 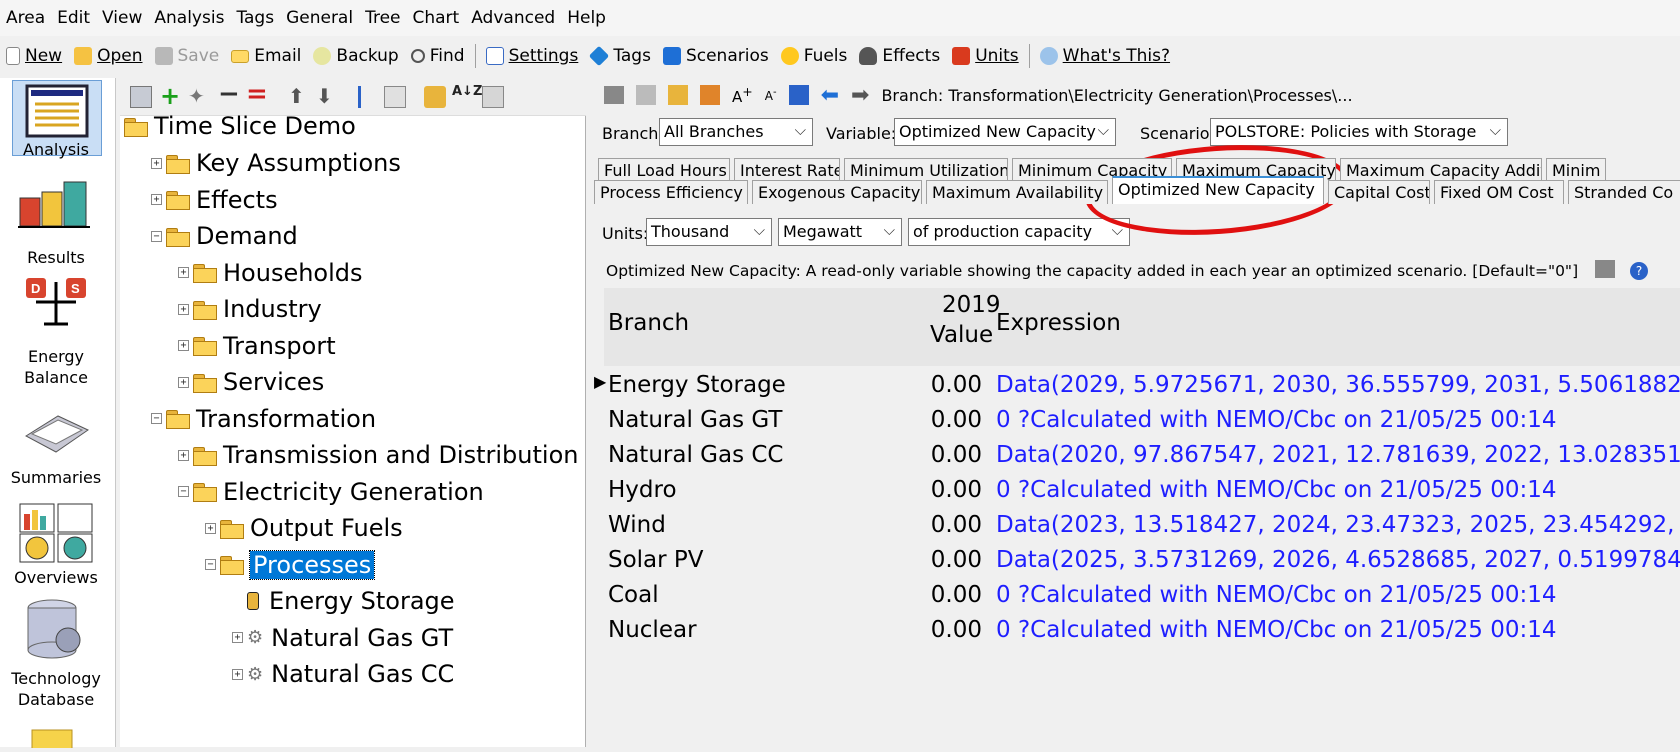 I want to click on view-energy-balance: DS, so click(x=56, y=305).